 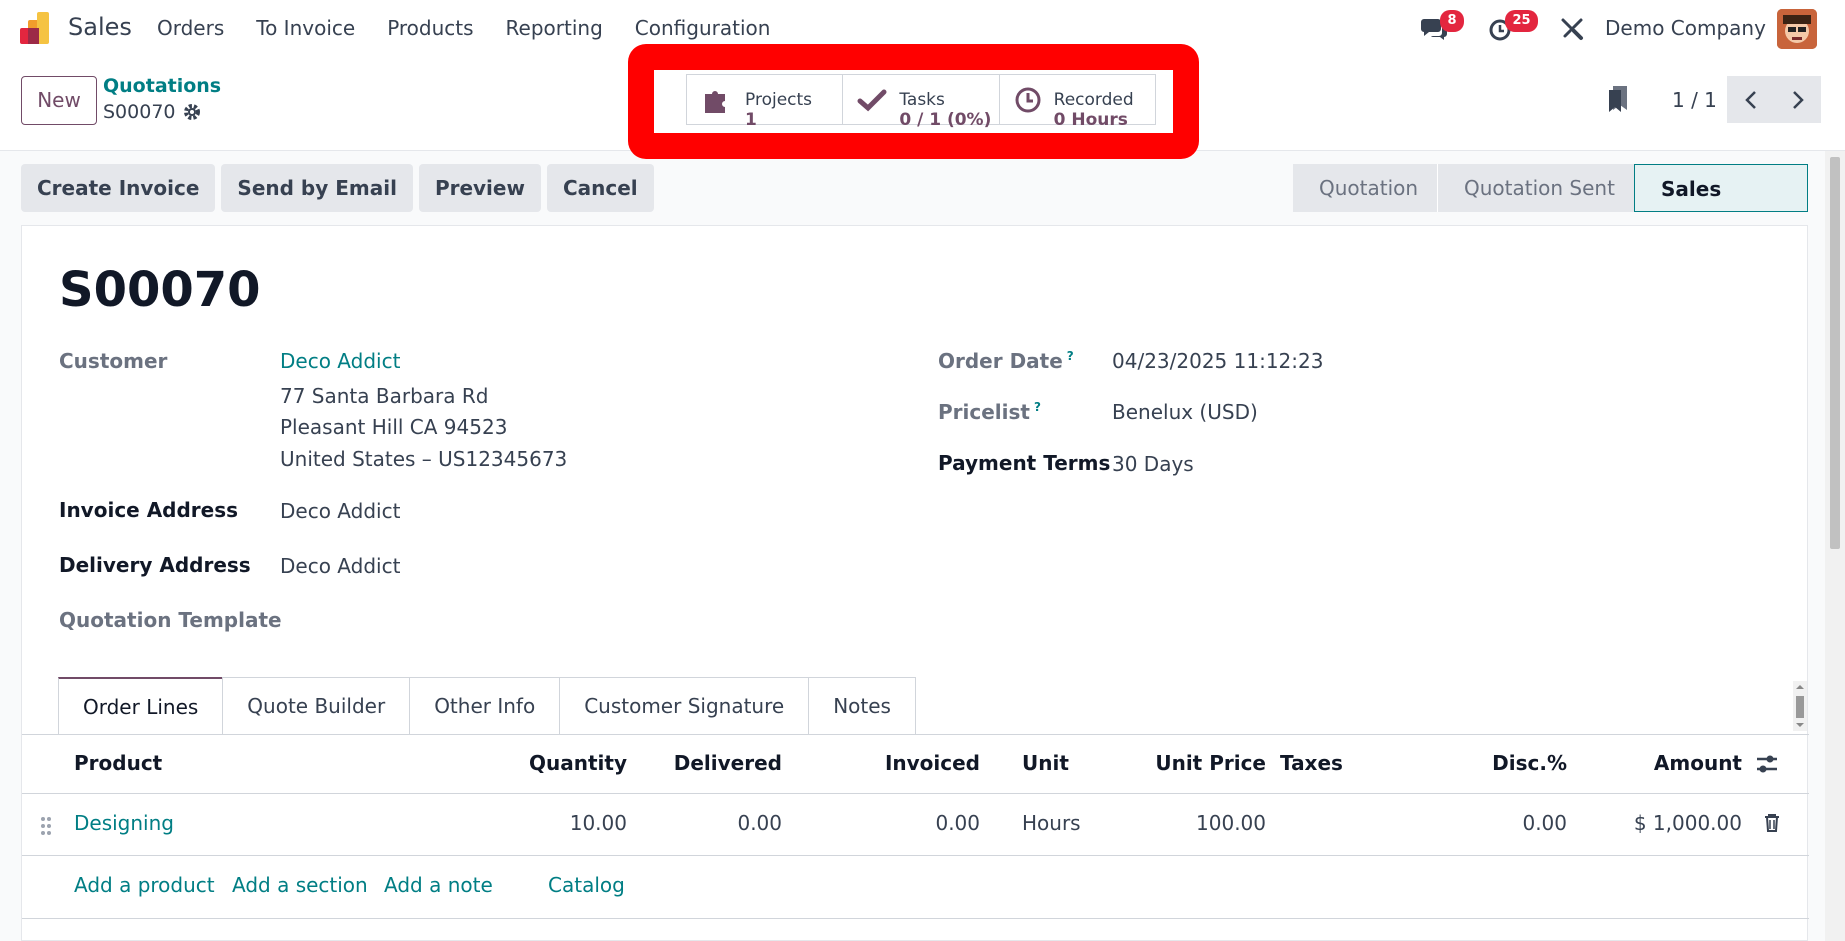 I want to click on user-avatar, so click(x=1797, y=29).